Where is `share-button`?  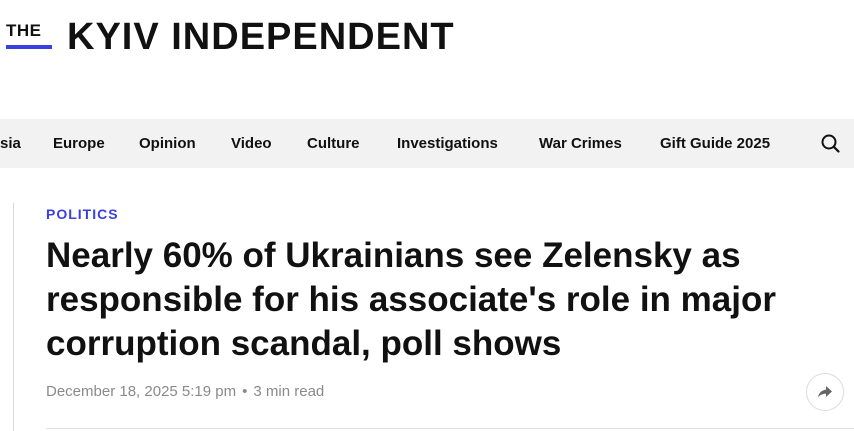
share-button is located at coordinates (825, 392).